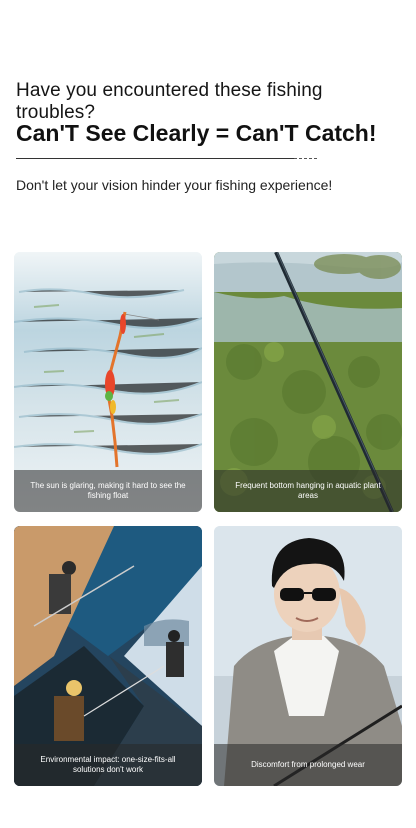 Image resolution: width=416 pixels, height=828 pixels. Describe the element at coordinates (308, 656) in the screenshot. I see `card-prolonged-wear: Discomfort from prolonged wear` at that location.